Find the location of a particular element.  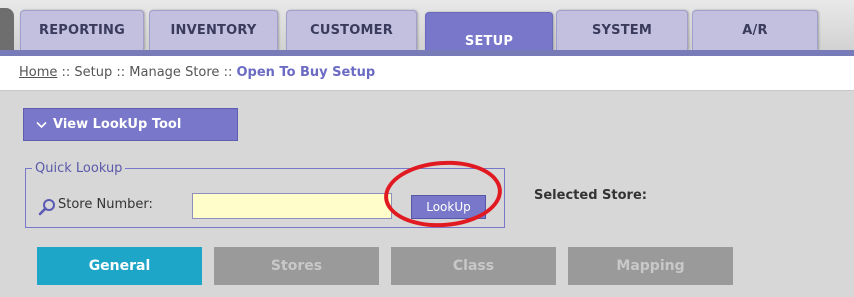

subtab-stores: Stores is located at coordinates (296, 266).